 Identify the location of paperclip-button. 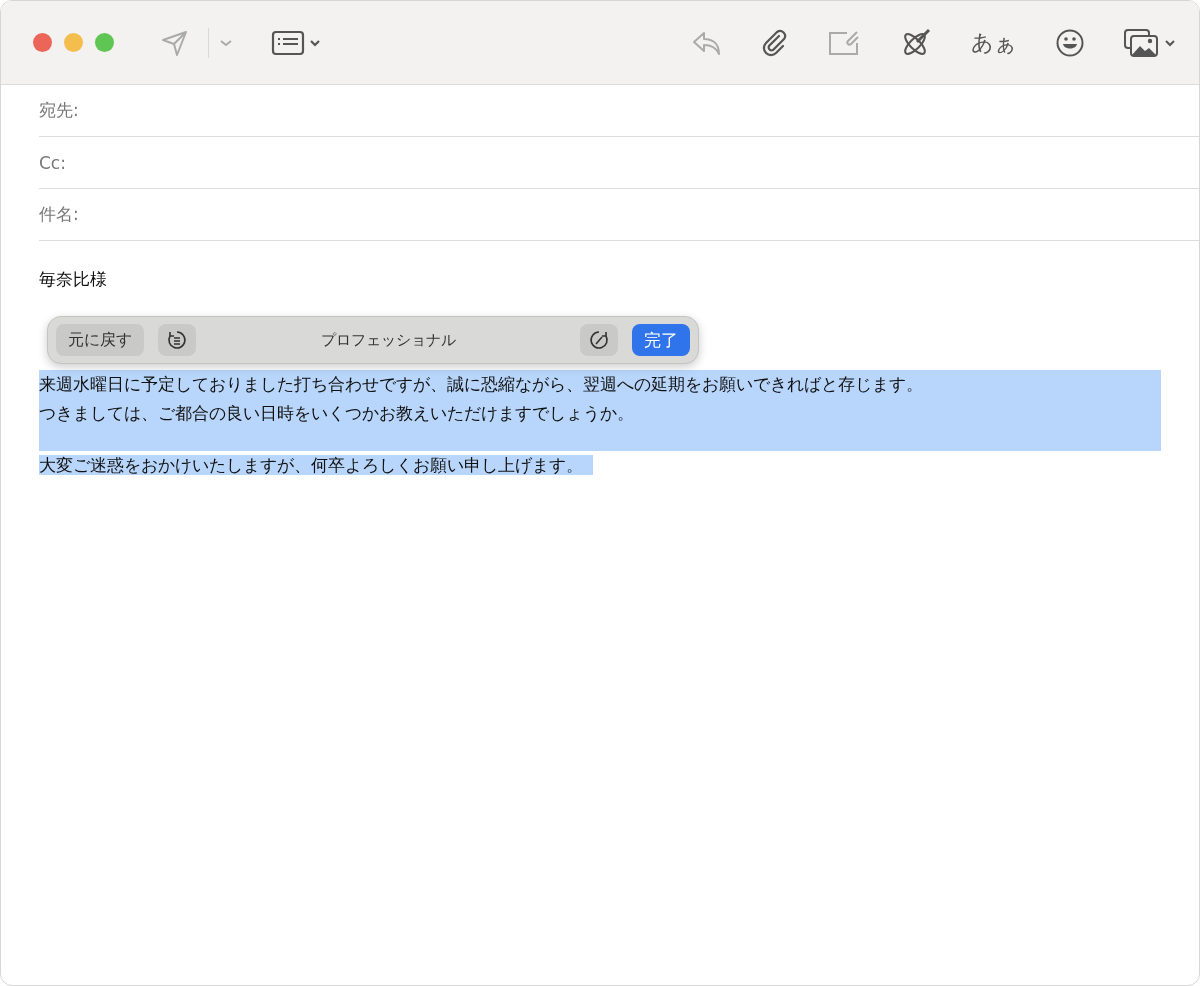
(775, 42).